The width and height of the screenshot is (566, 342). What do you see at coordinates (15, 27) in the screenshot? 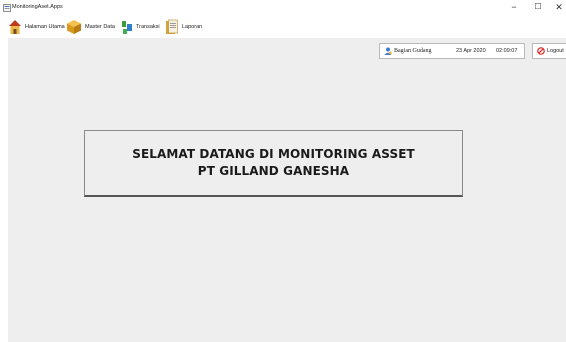
I see `house-icon` at bounding box center [15, 27].